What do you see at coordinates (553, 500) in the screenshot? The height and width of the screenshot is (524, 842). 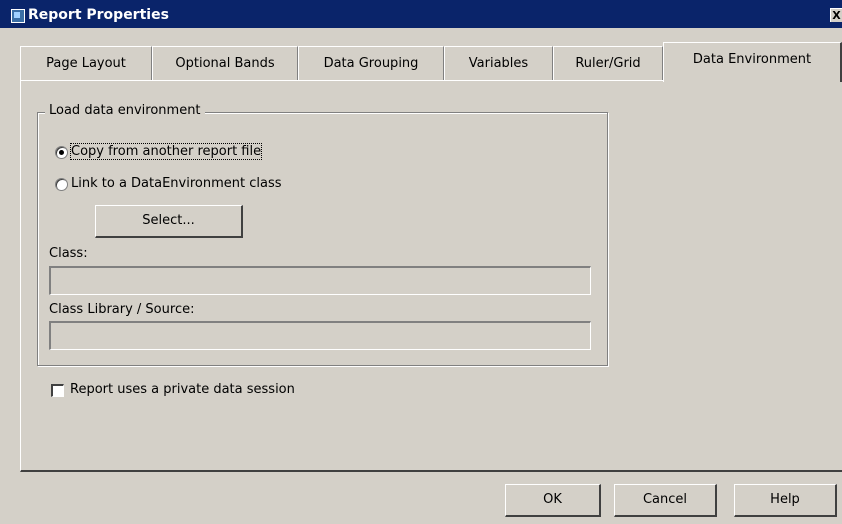 I see `ok-button: OK` at bounding box center [553, 500].